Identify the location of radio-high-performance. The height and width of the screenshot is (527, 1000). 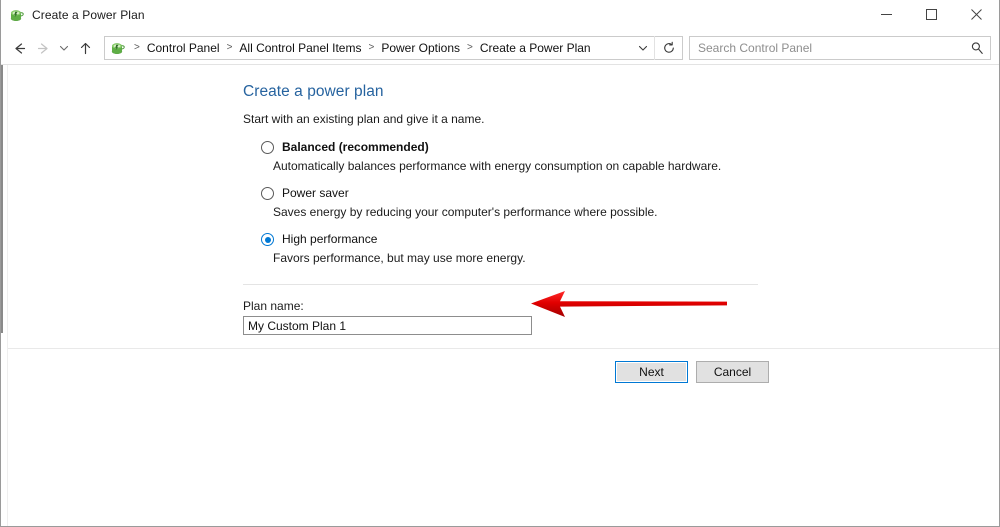
(267, 239).